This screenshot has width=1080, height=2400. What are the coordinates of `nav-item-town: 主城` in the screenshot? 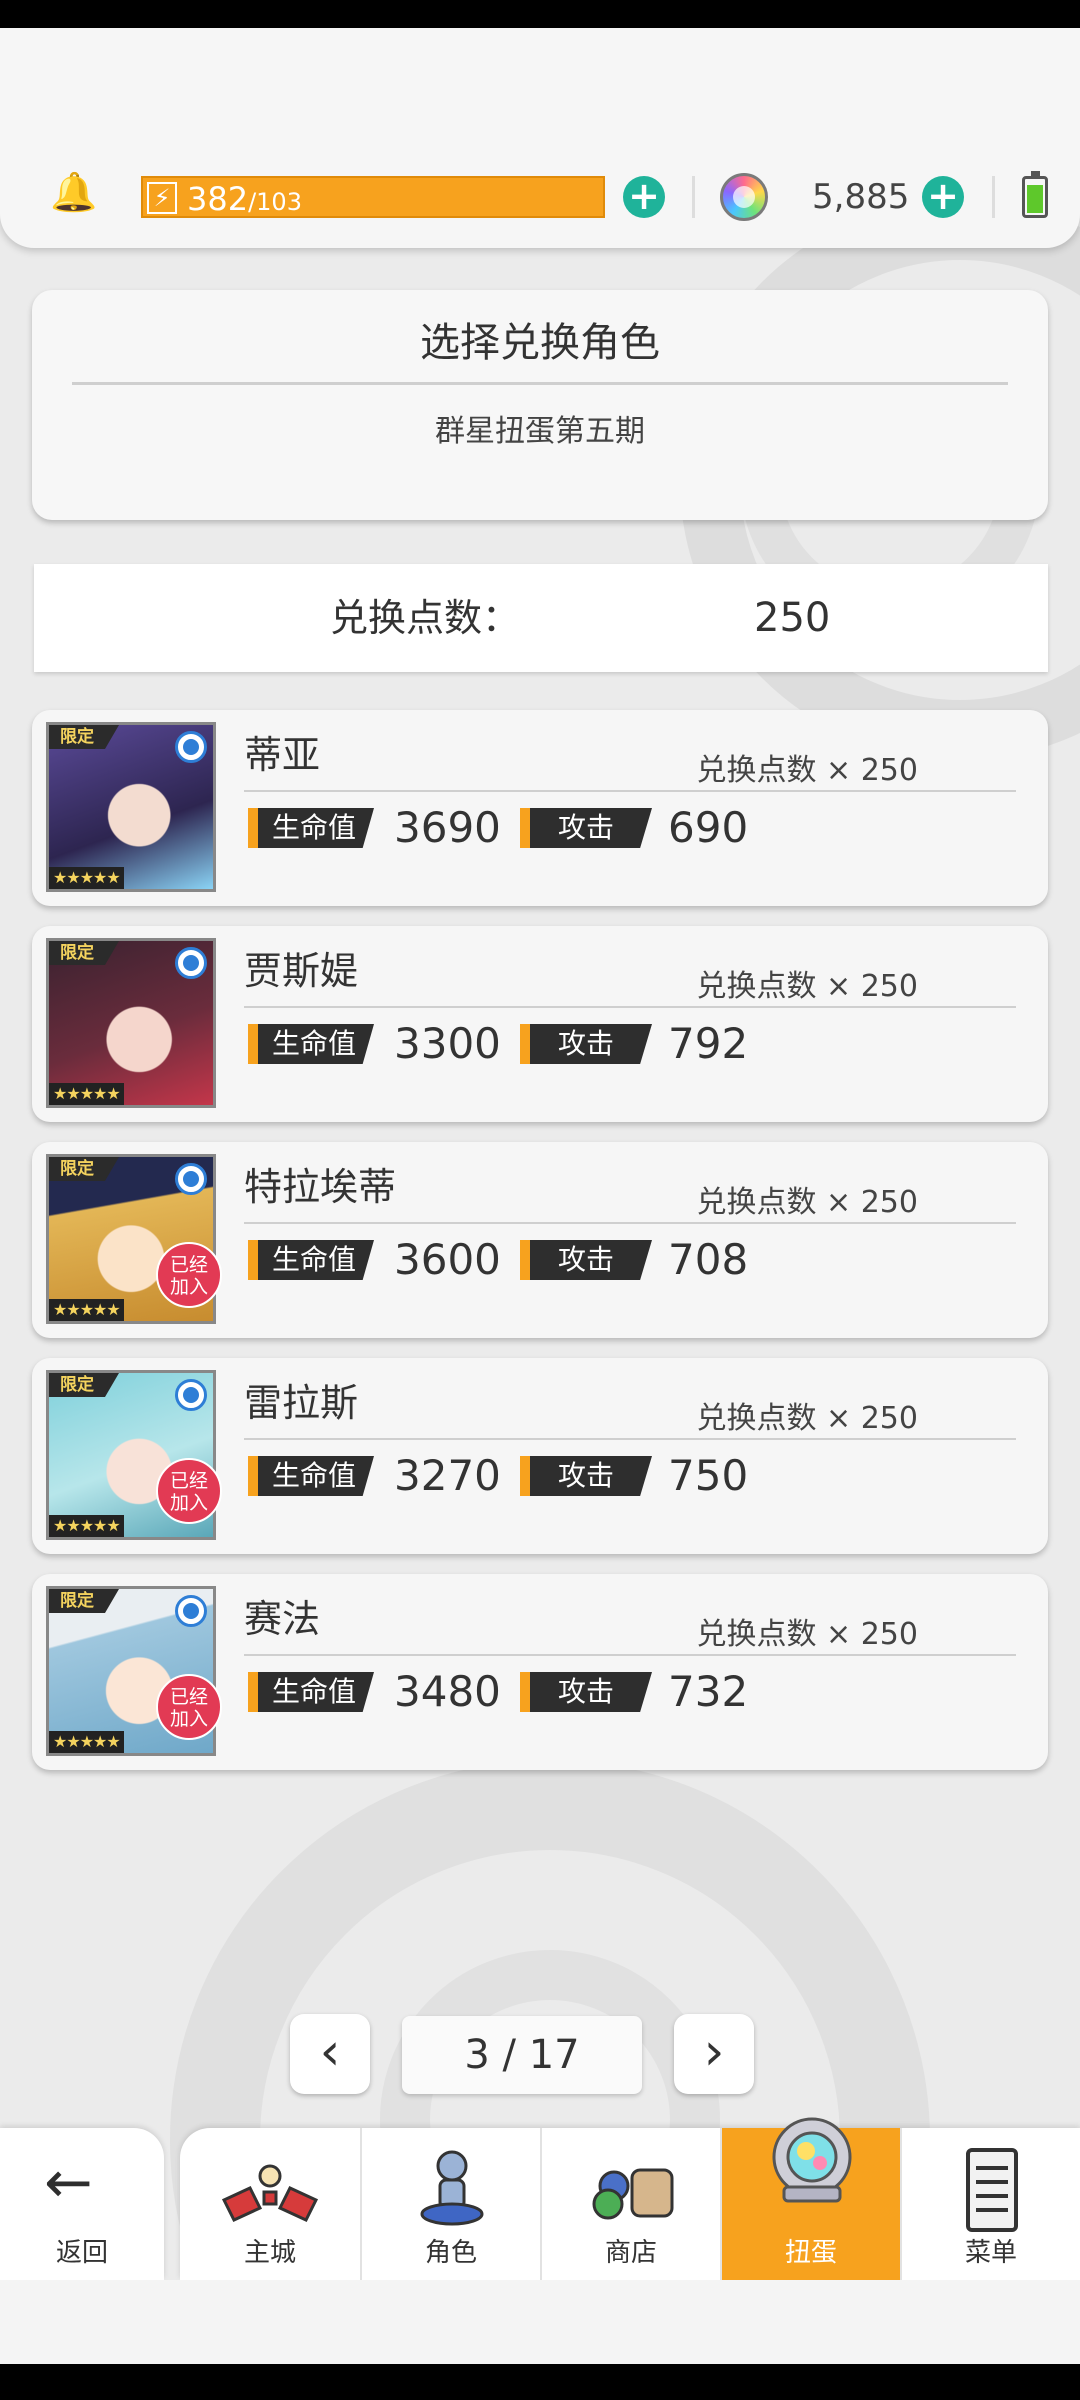 It's located at (270, 2204).